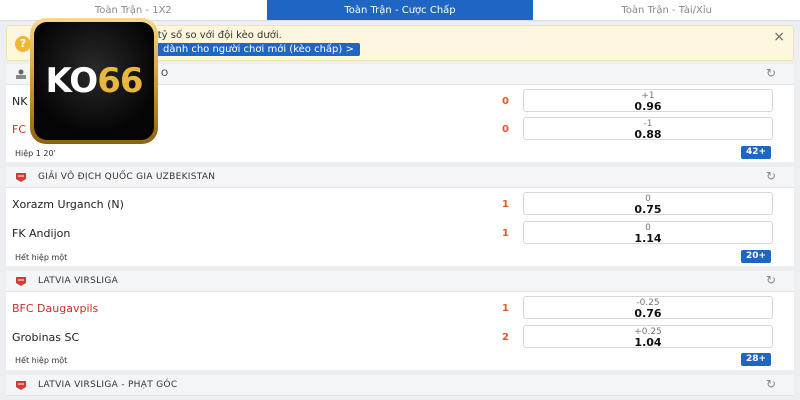  I want to click on league-name: GIẢI VÔ ĐỊCH QUỐC GIA UZBEKISTAN, so click(127, 177).